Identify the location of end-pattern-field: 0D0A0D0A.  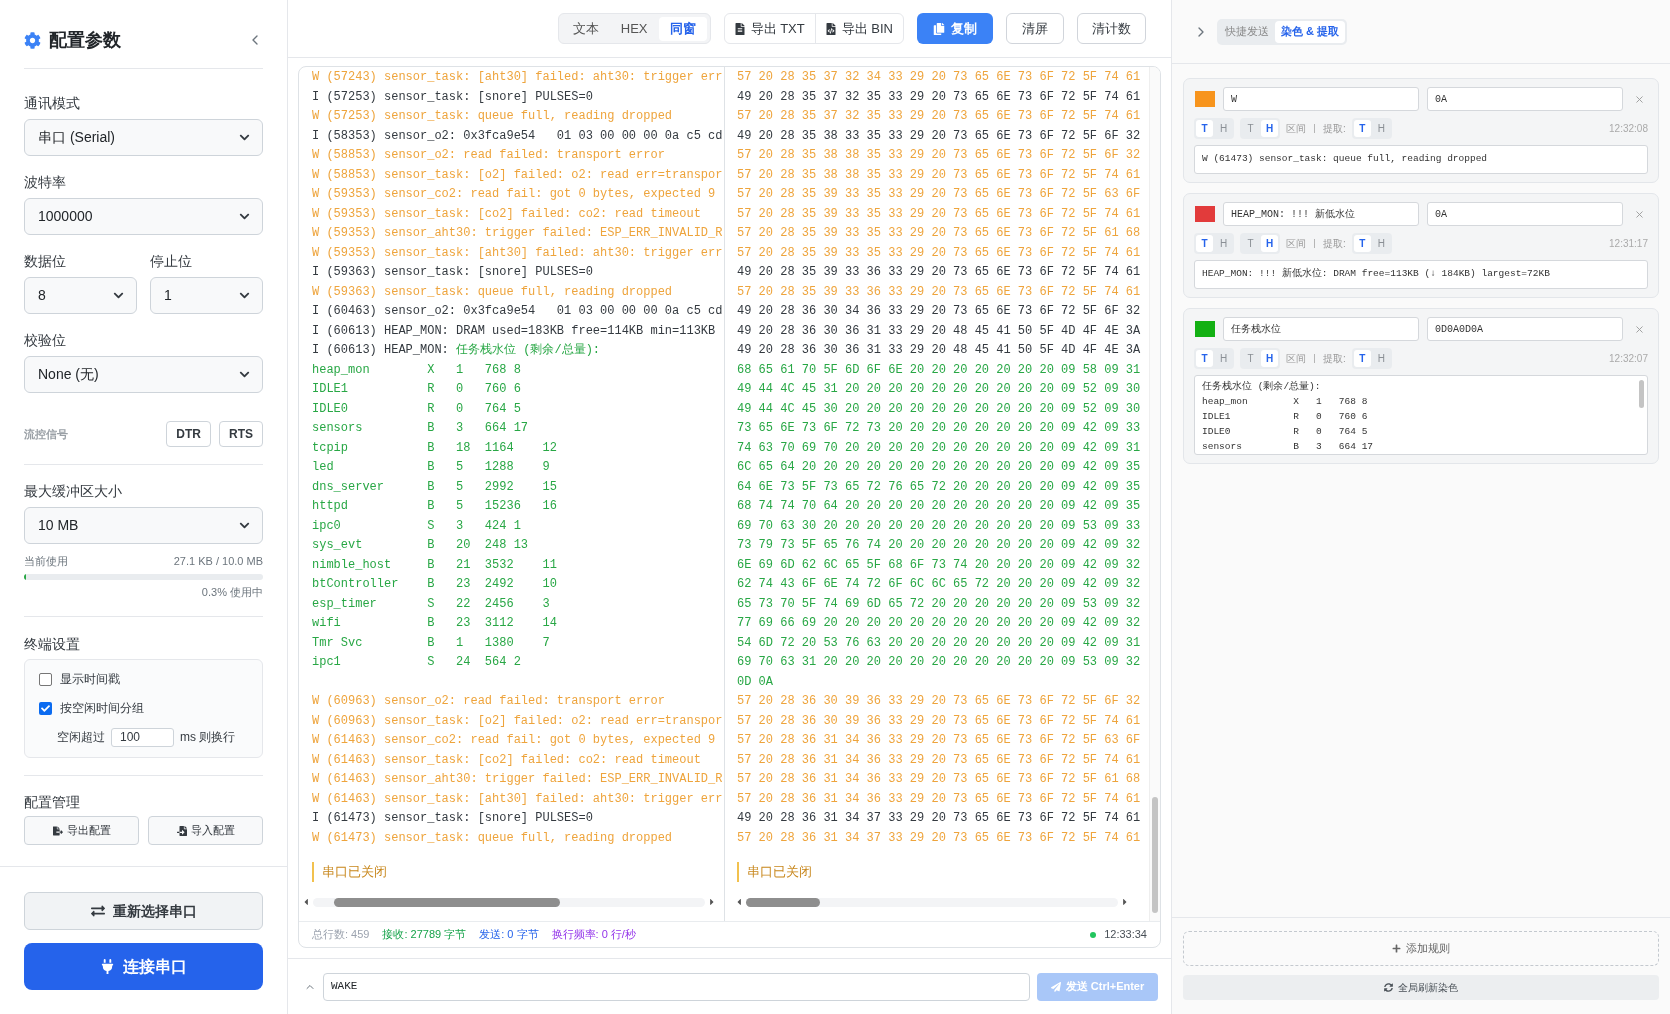
(1525, 329).